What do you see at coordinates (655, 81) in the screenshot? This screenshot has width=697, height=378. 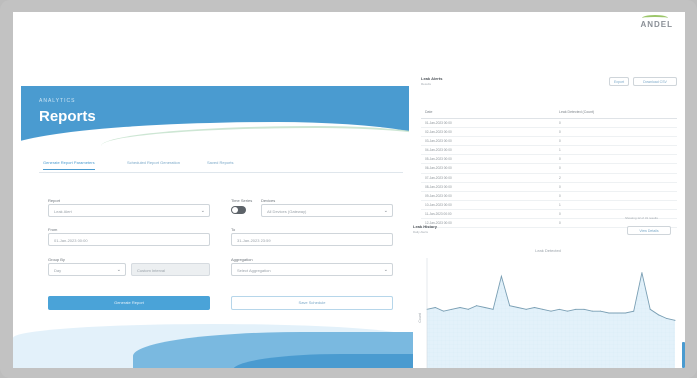 I see `download-csv-button: Download CSV` at bounding box center [655, 81].